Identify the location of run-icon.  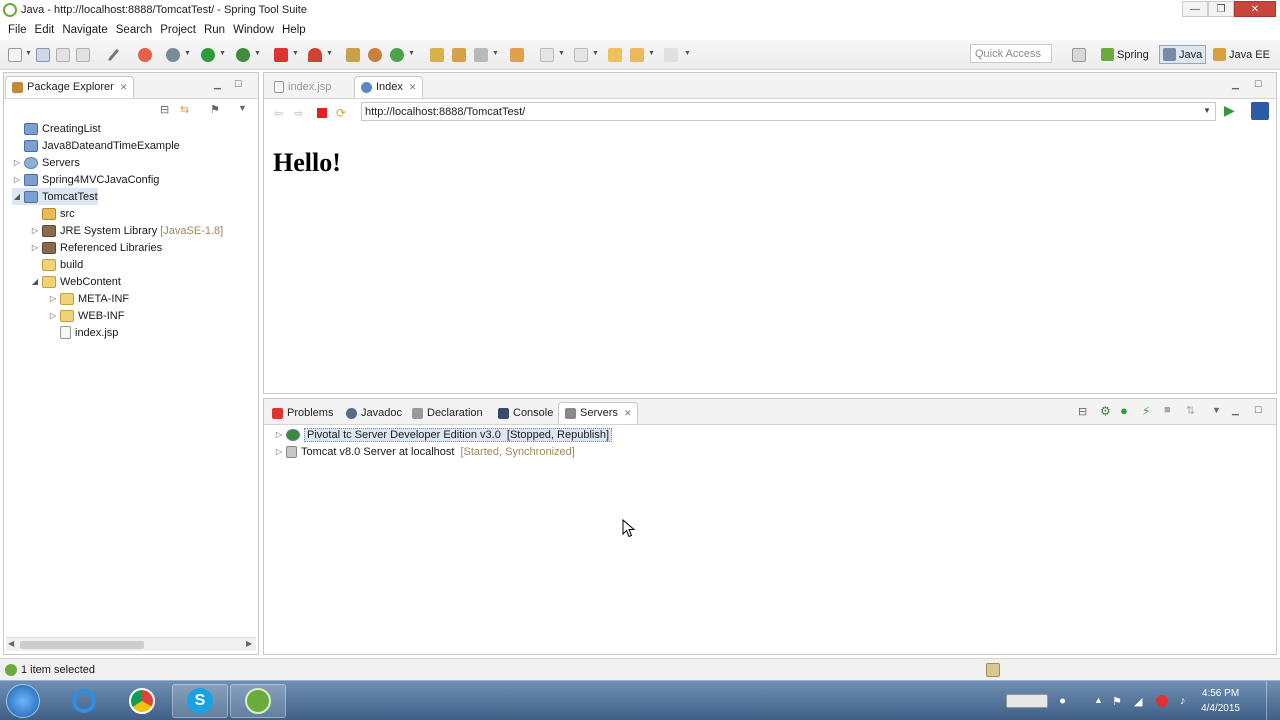
(208, 55).